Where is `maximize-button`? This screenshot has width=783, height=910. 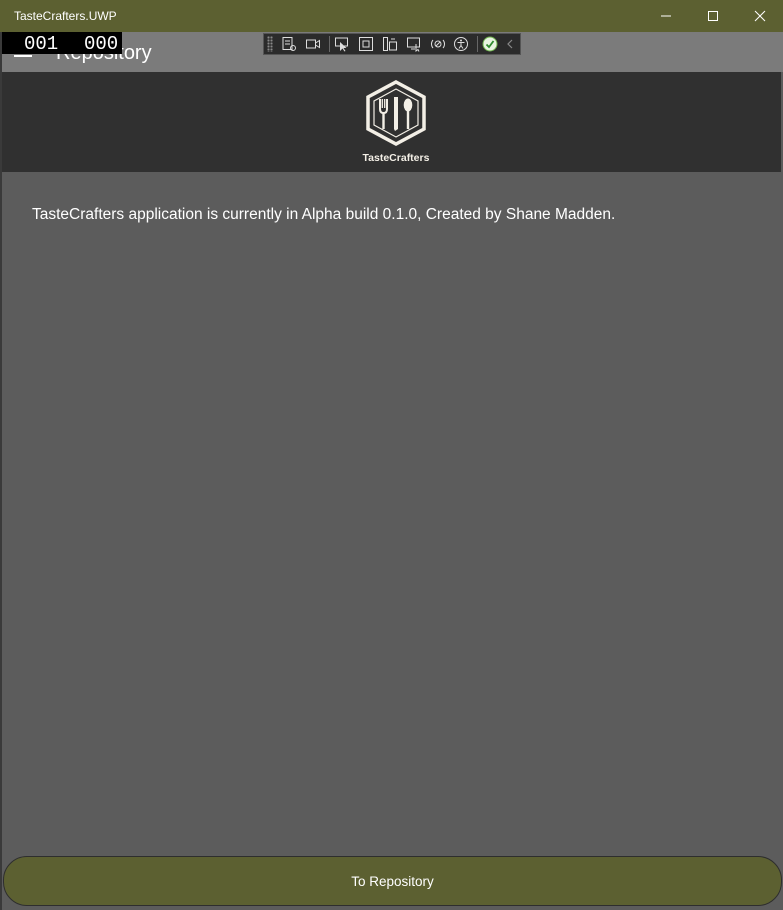
maximize-button is located at coordinates (713, 16).